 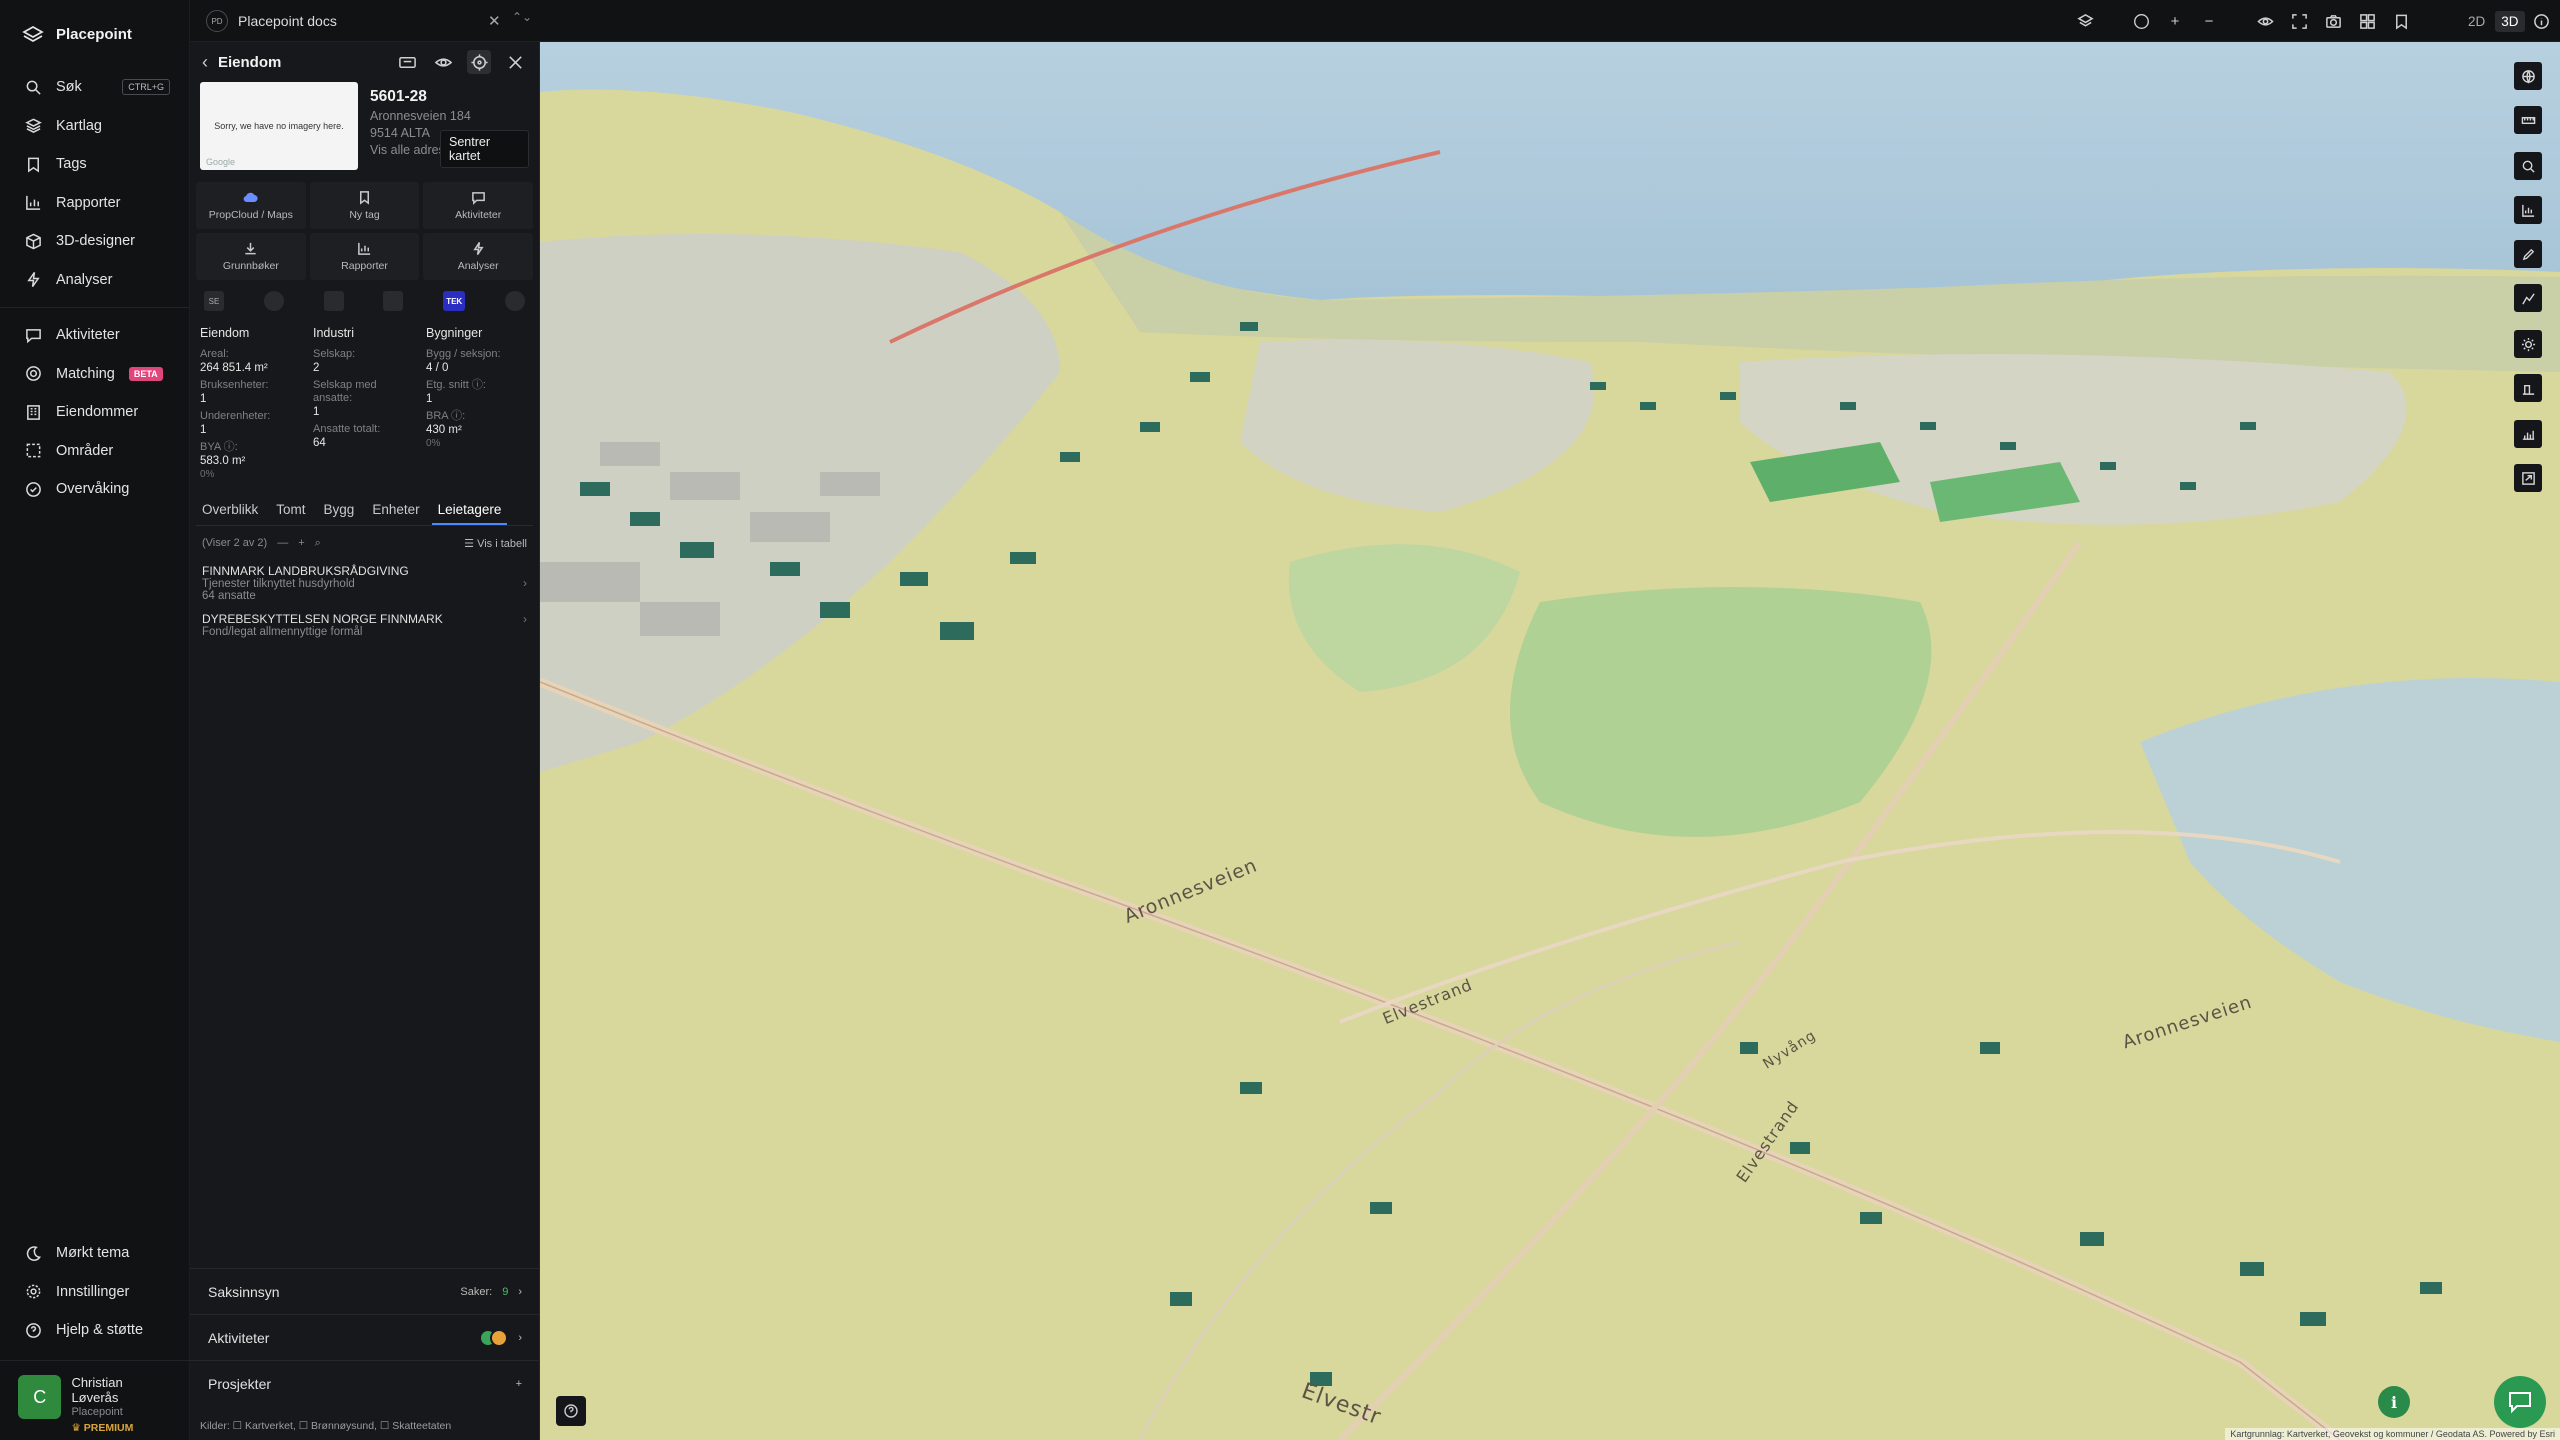 What do you see at coordinates (2528, 434) in the screenshot?
I see `map-tool-profile` at bounding box center [2528, 434].